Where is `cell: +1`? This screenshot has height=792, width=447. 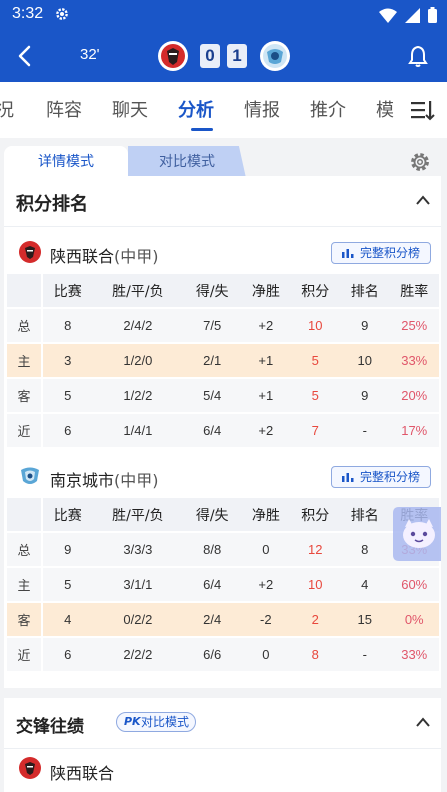
cell: +1 is located at coordinates (266, 395).